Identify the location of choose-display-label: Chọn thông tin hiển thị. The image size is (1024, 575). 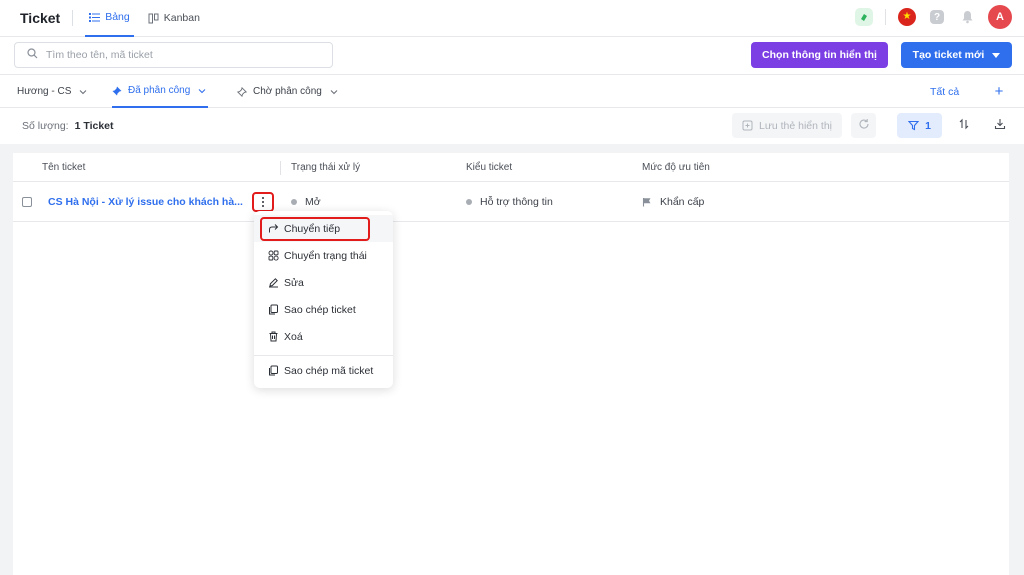
(819, 55).